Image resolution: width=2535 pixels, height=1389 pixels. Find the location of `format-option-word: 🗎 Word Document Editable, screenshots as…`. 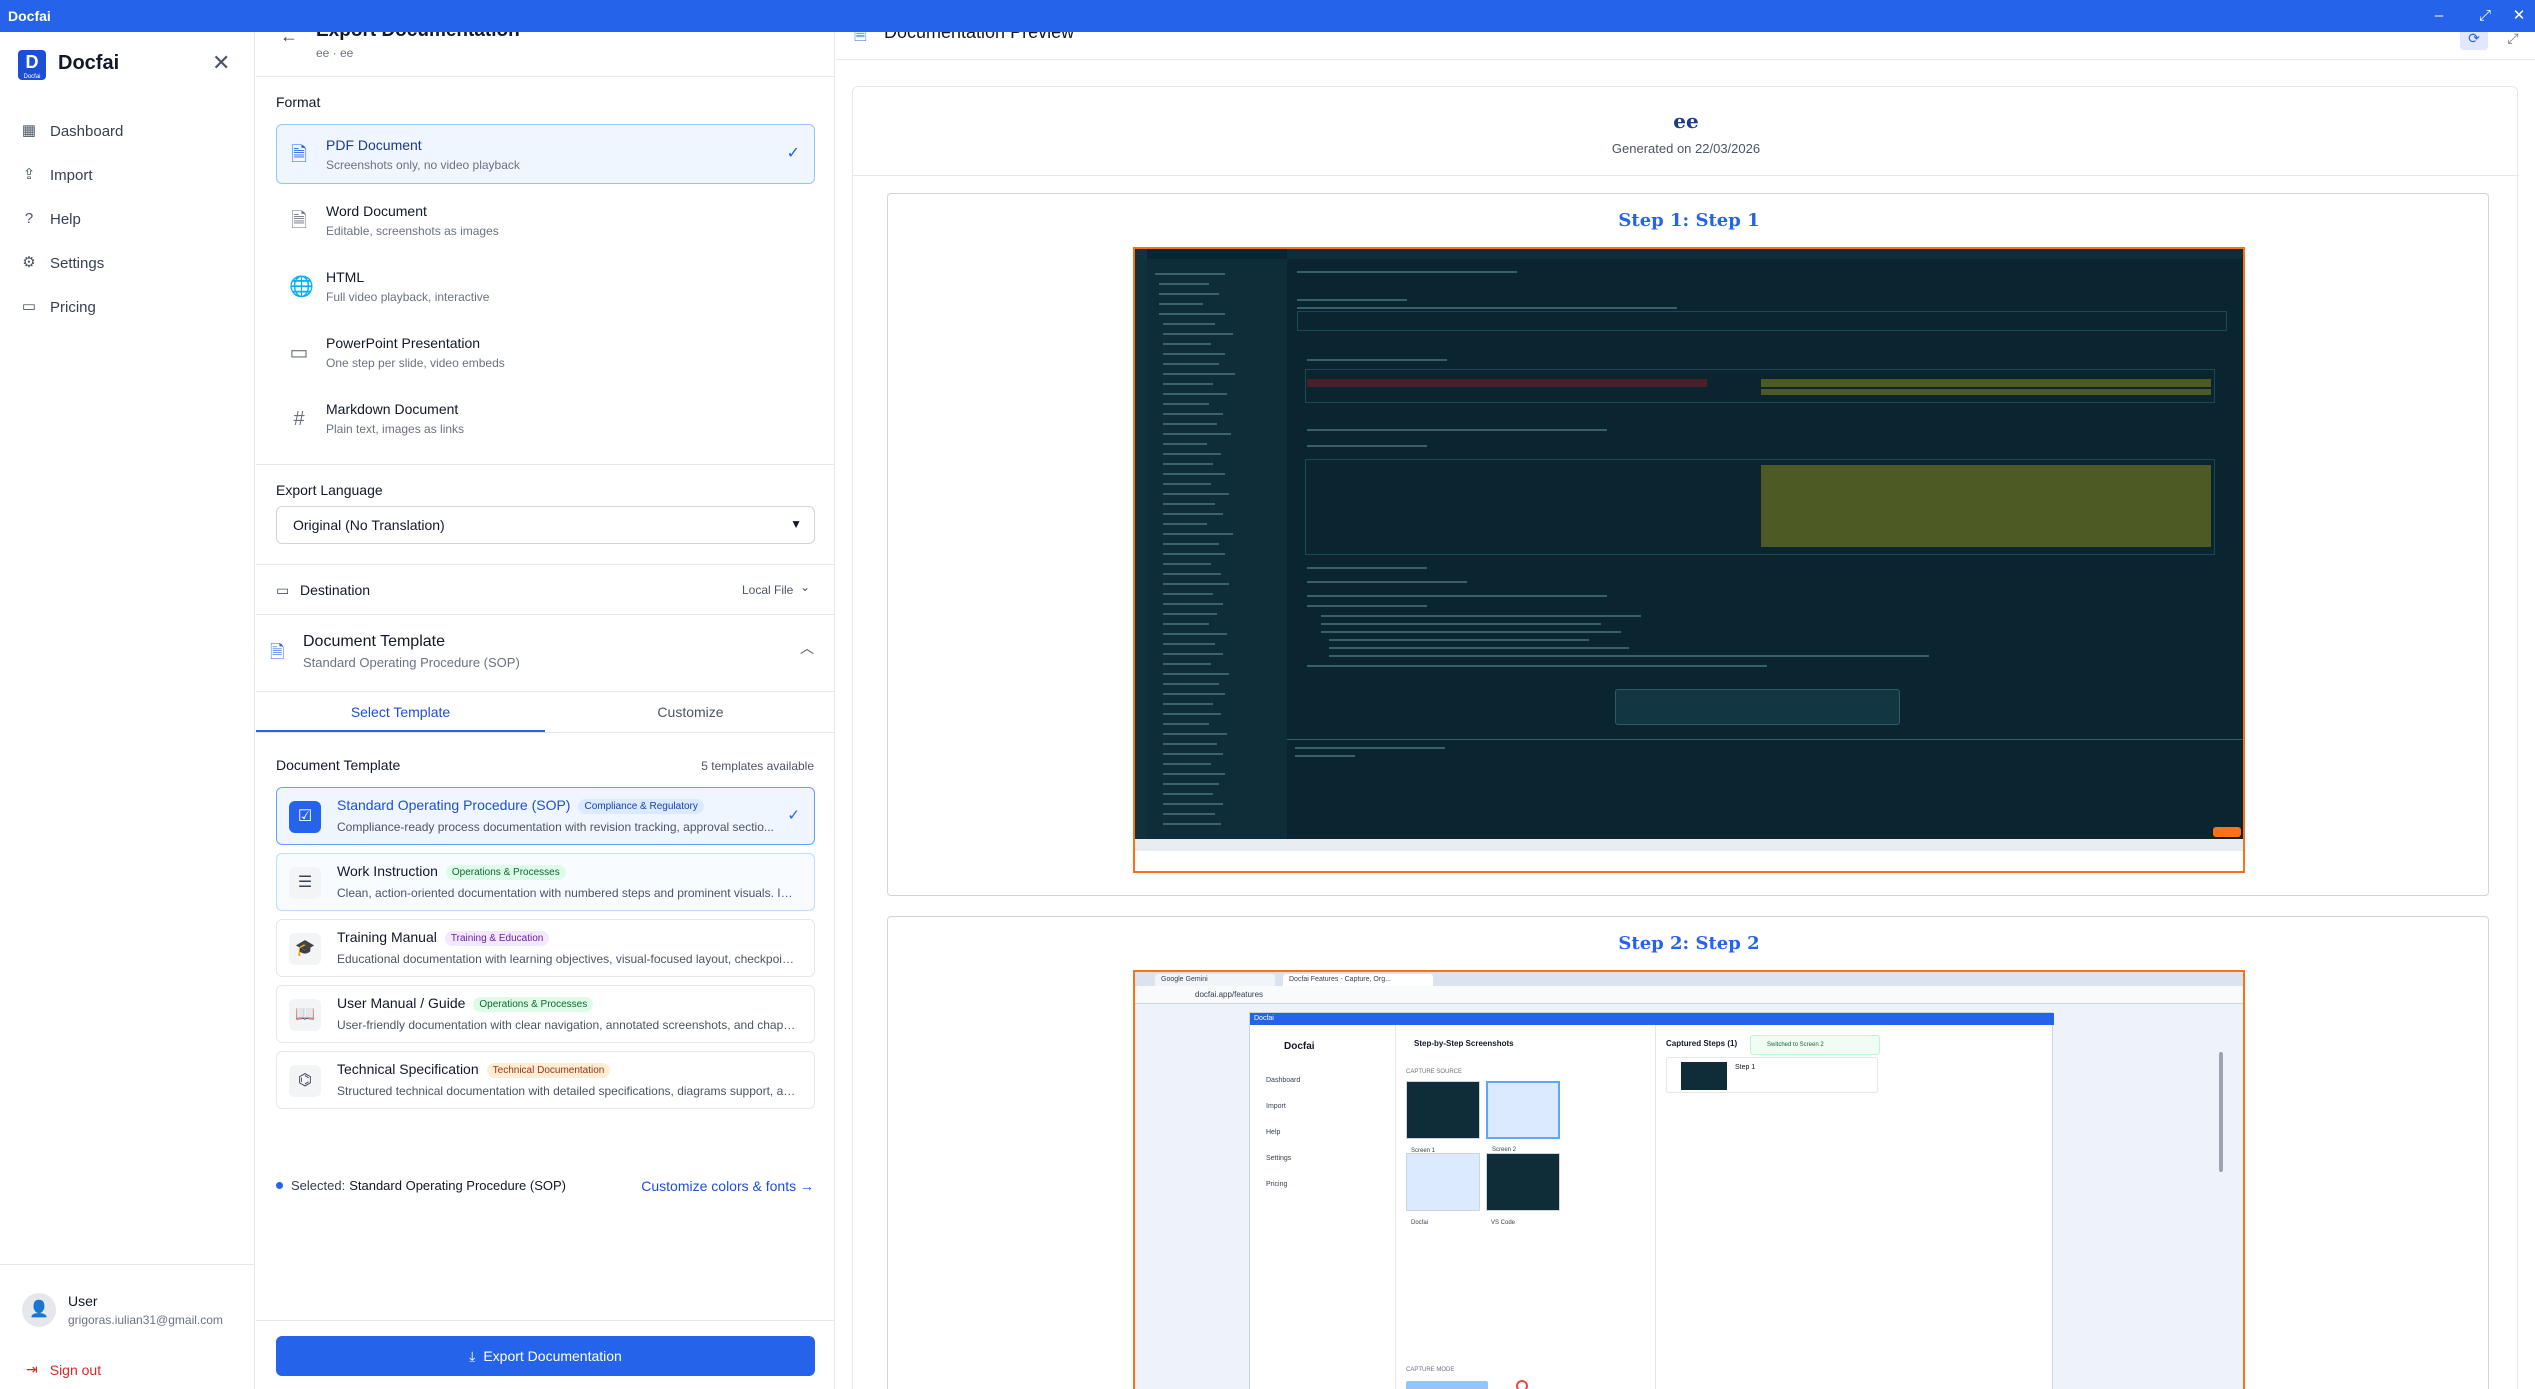

format-option-word: 🗎 Word Document Editable, screenshots as… is located at coordinates (545, 220).